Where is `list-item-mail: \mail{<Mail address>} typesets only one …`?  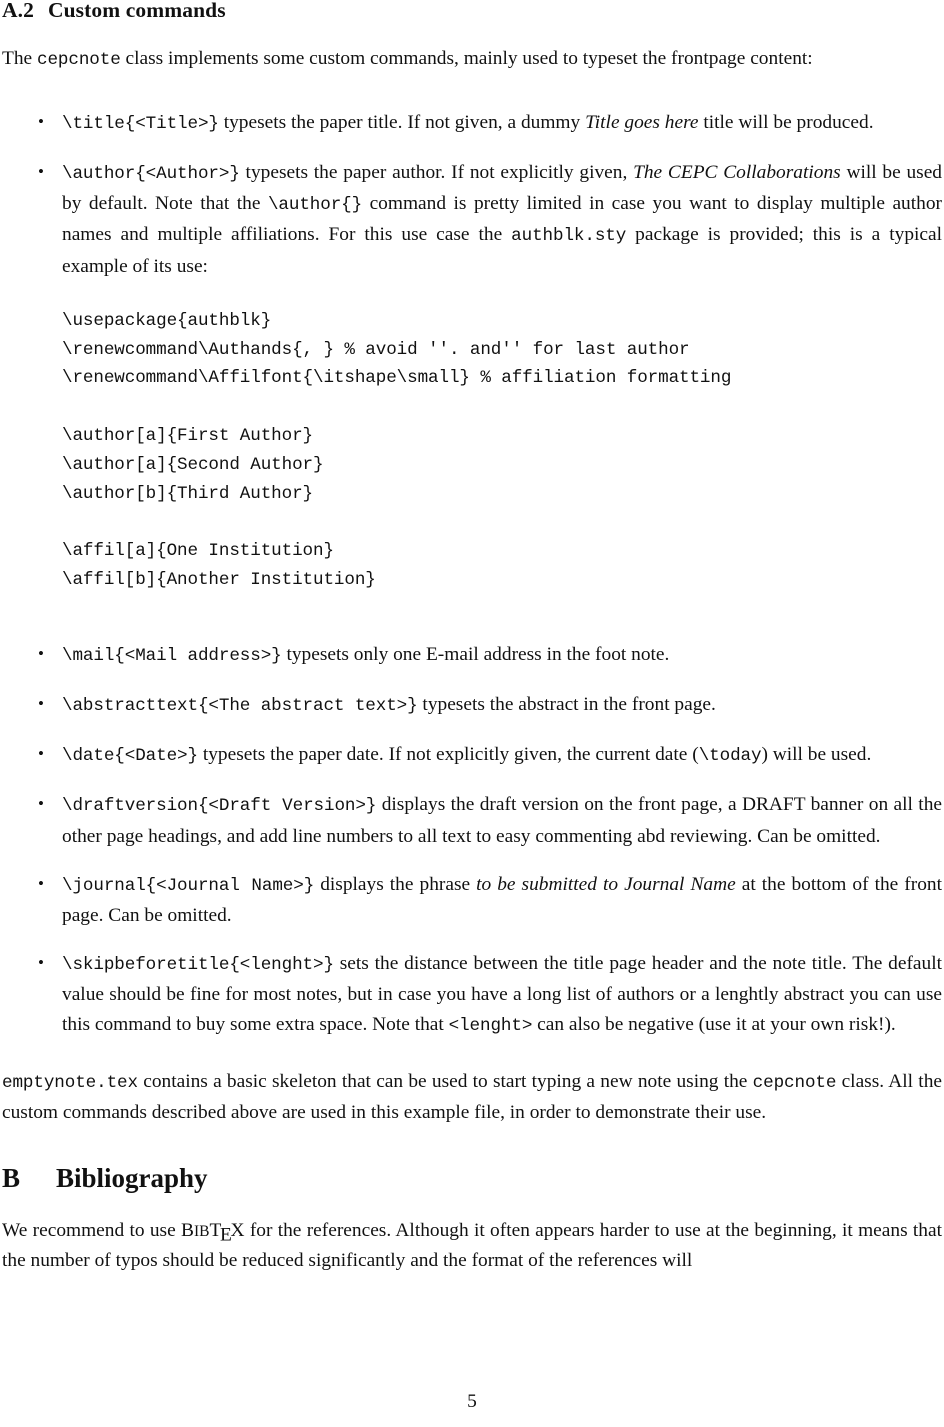 list-item-mail: \mail{<Mail address>} typesets only one … is located at coordinates (472, 655).